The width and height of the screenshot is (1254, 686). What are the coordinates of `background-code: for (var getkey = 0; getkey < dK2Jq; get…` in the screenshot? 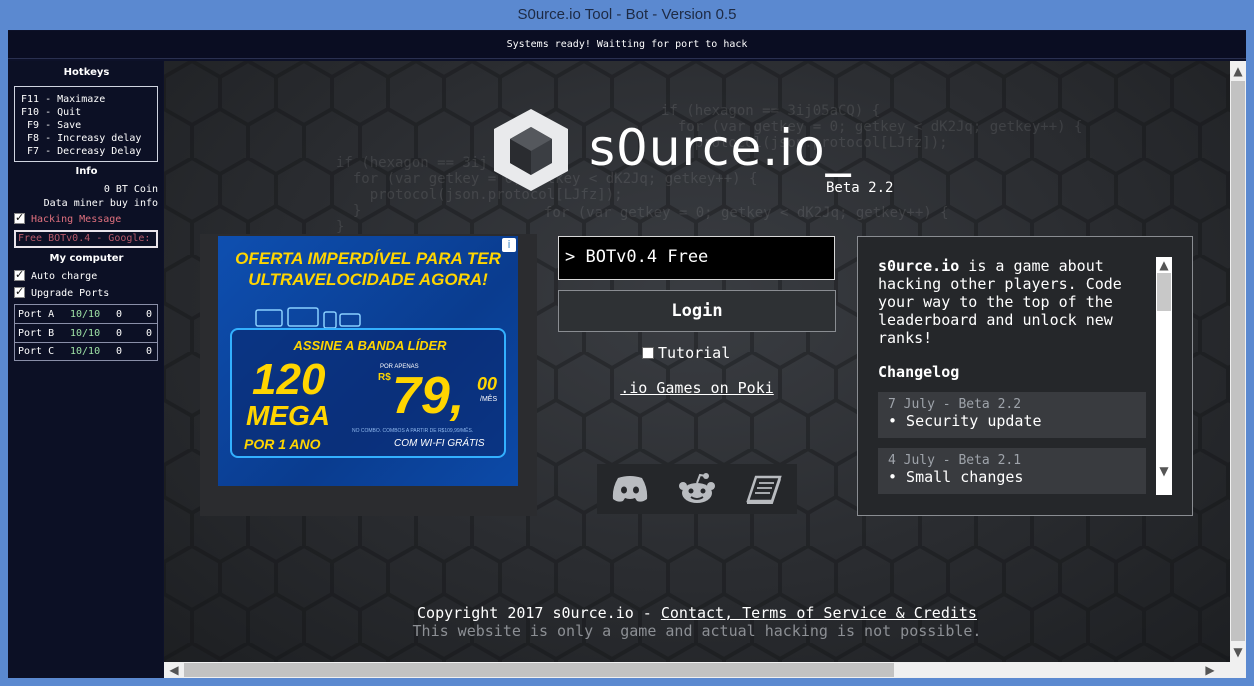 It's located at (746, 213).